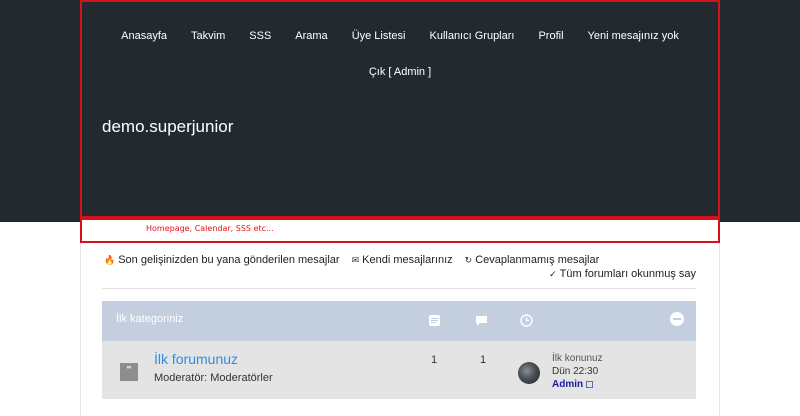 Image resolution: width=800 pixels, height=416 pixels. Describe the element at coordinates (481, 321) in the screenshot. I see `posts-icon` at that location.